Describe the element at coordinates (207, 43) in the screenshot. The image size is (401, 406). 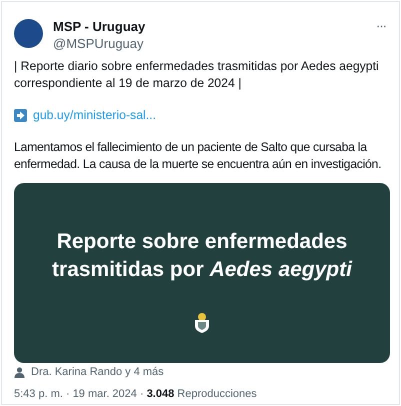
I see `author-handle: @MSPUruguay` at that location.